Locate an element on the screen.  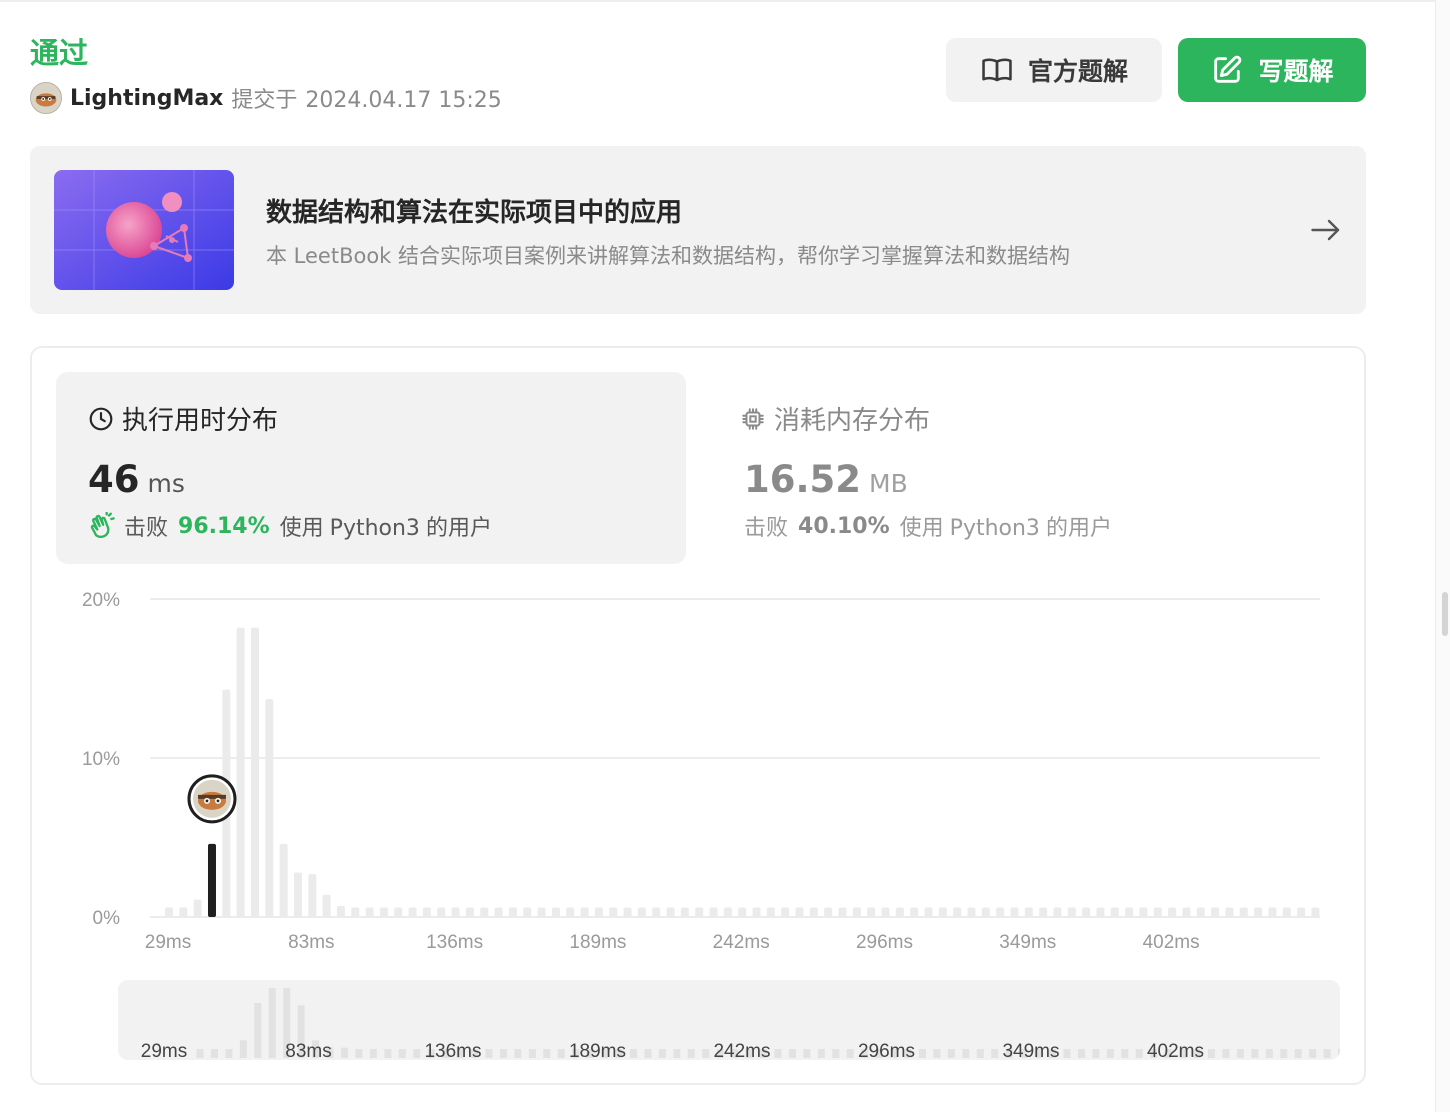
scrollbar is located at coordinates (1442, 556).